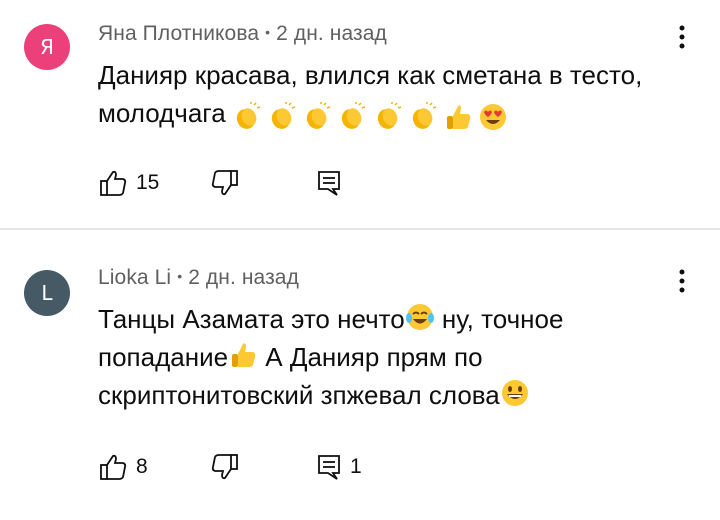 This screenshot has width=720, height=520. Describe the element at coordinates (278, 183) in the screenshot. I see `comment-actions: 15` at that location.